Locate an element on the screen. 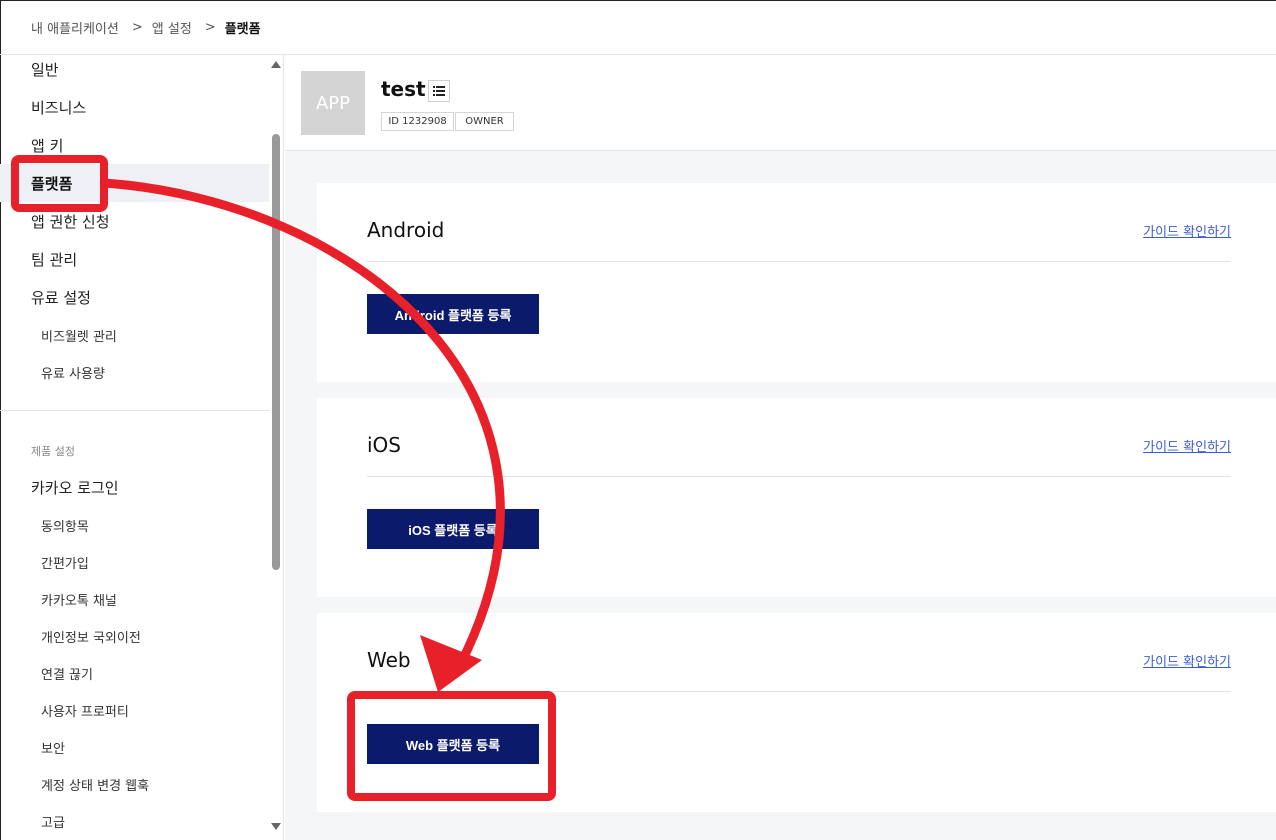 This screenshot has width=1276, height=840. web-register-button: Web 플랫폼 등록 is located at coordinates (453, 744).